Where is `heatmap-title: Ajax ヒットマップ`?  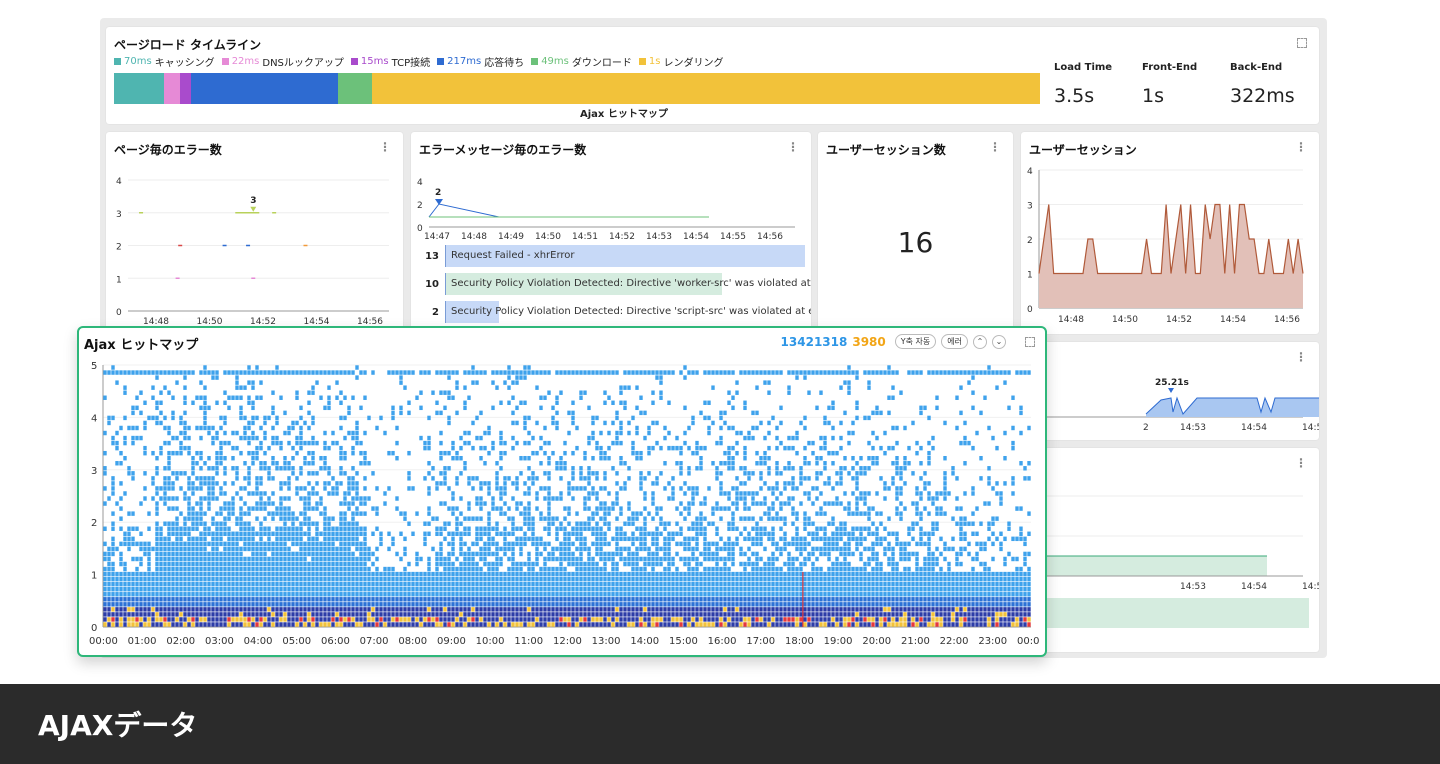
heatmap-title: Ajax ヒットマップ is located at coordinates (141, 345).